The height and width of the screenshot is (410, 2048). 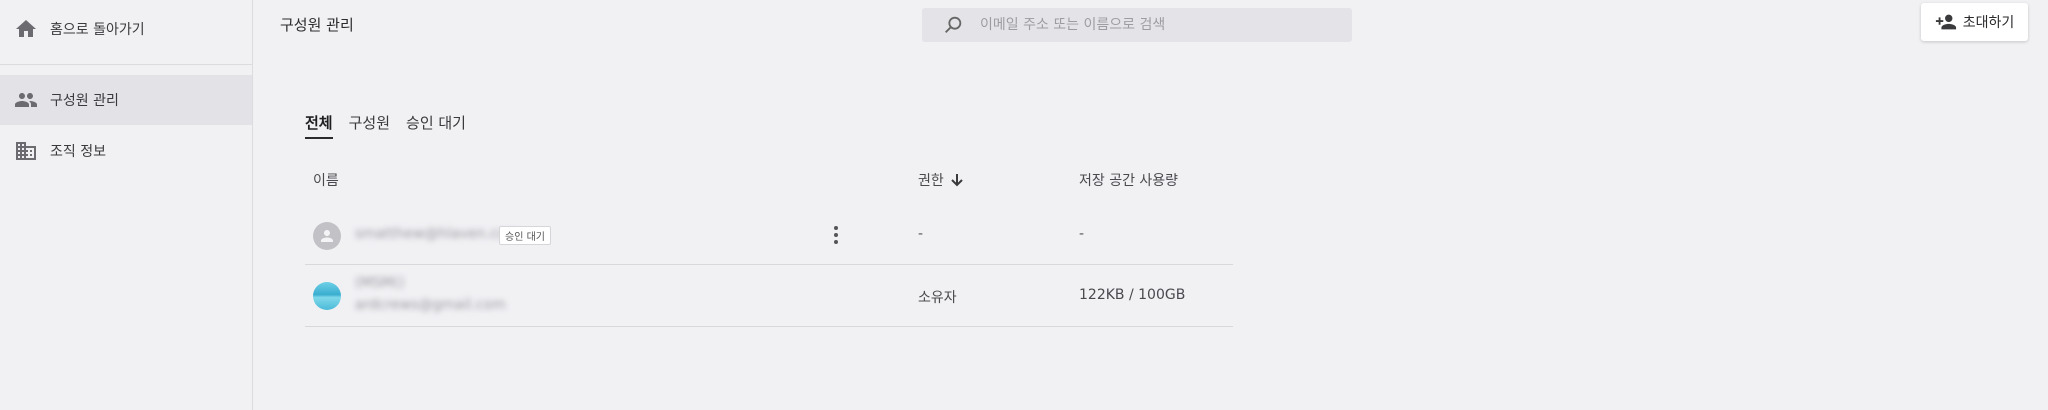 What do you see at coordinates (380, 283) in the screenshot?
I see `member-name: (MSM()` at bounding box center [380, 283].